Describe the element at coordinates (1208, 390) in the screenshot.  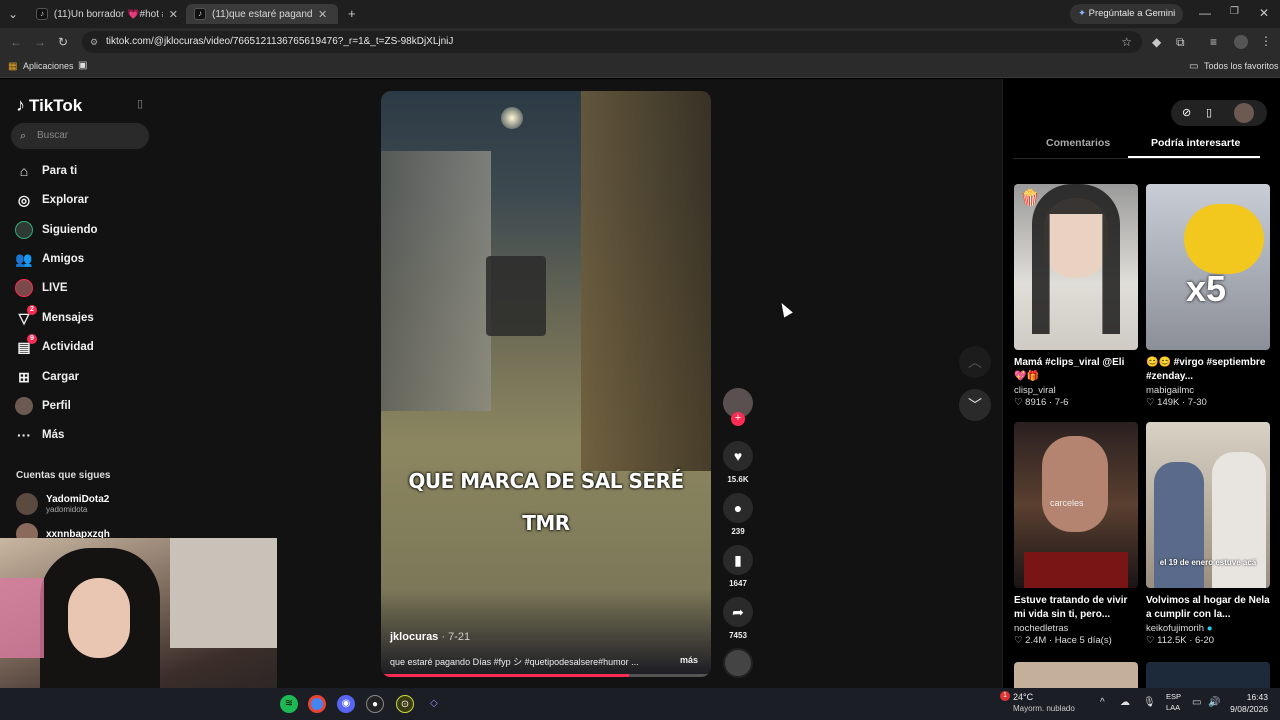
I see `card-user: mabigailmc` at that location.